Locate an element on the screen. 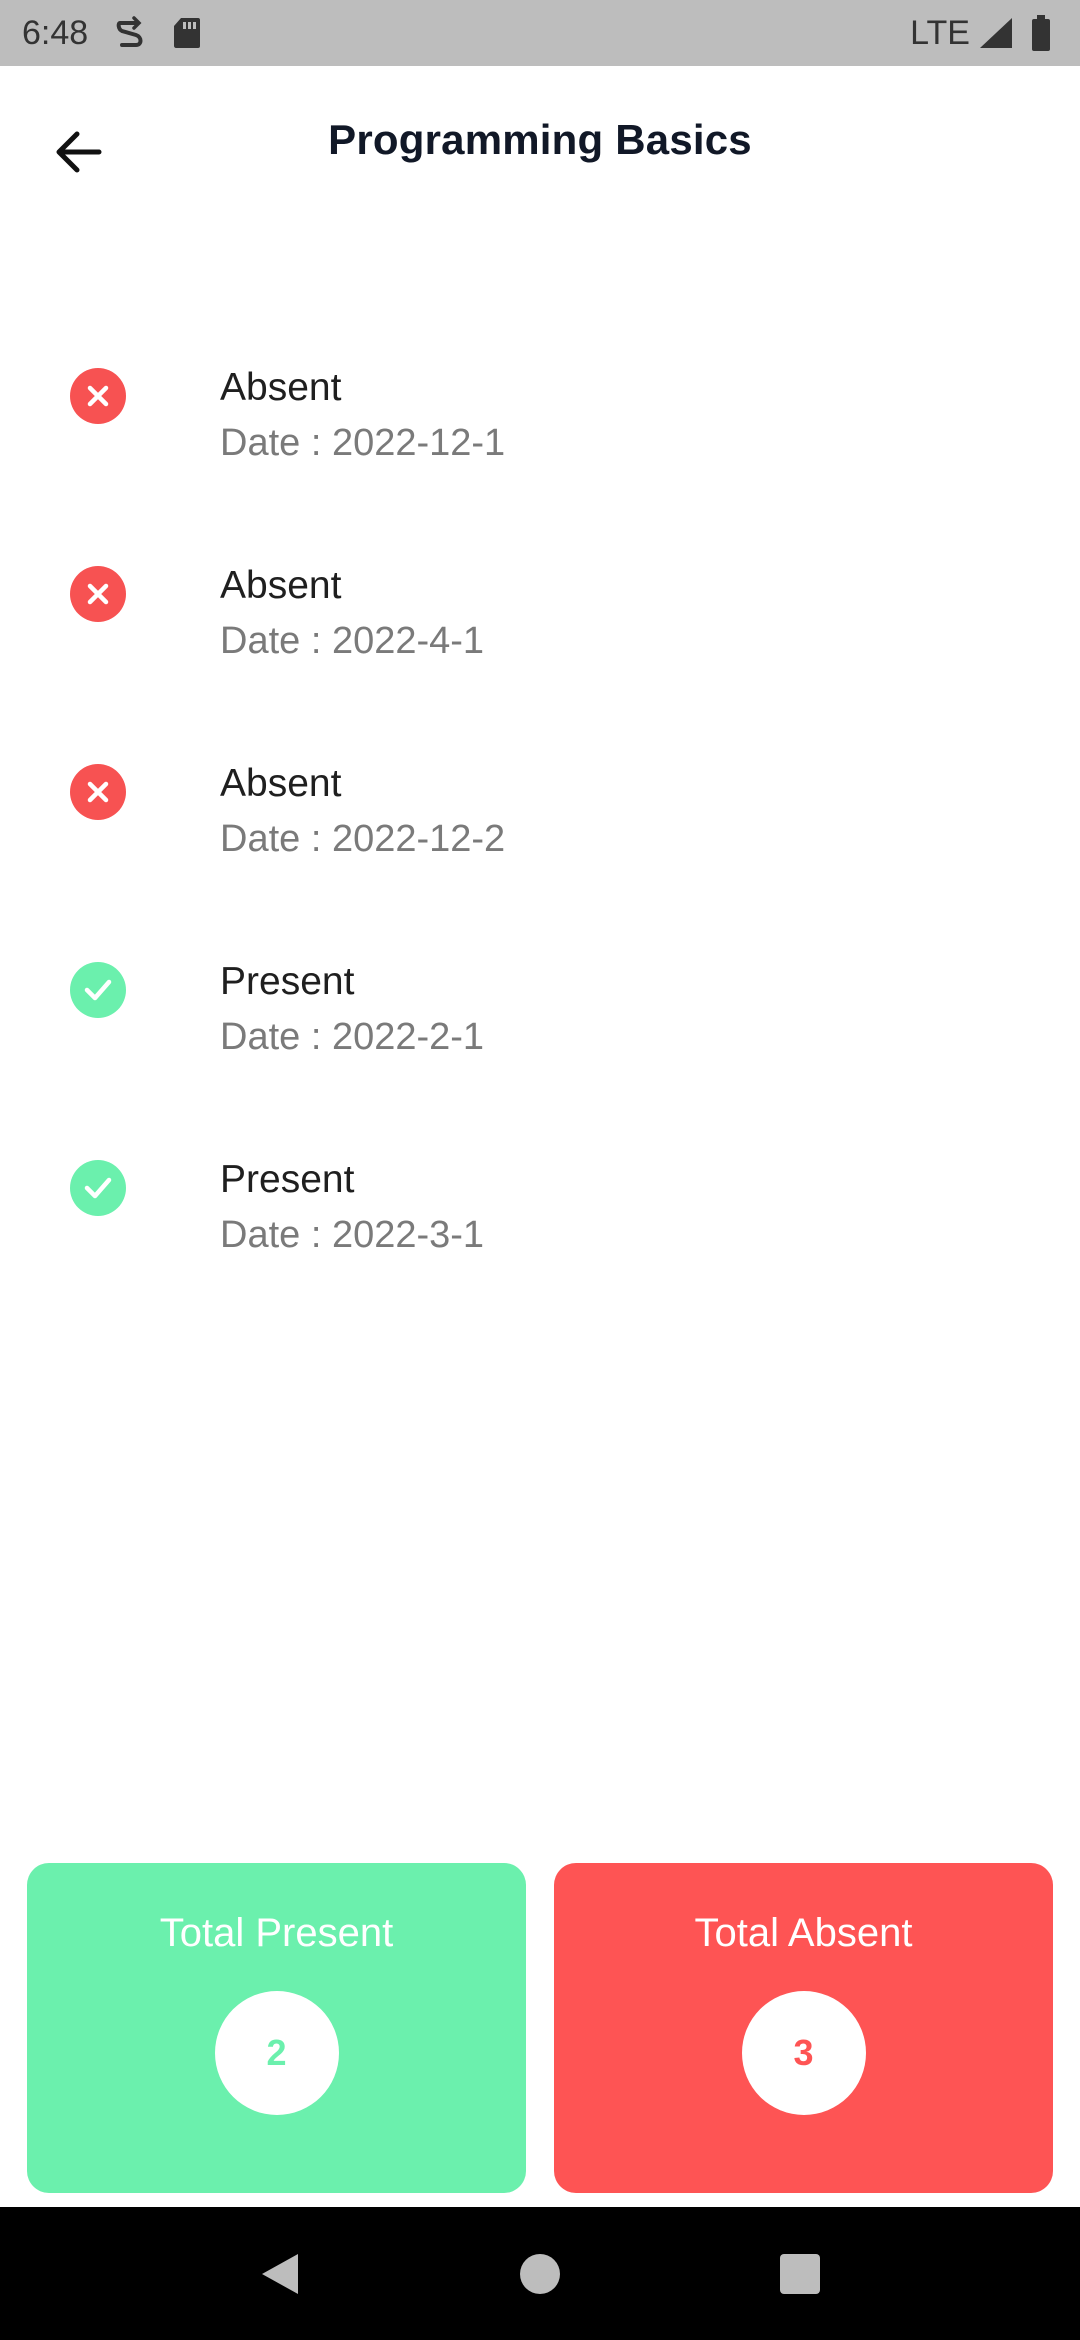 This screenshot has width=1080, height=2340. sync-icon is located at coordinates (130, 33).